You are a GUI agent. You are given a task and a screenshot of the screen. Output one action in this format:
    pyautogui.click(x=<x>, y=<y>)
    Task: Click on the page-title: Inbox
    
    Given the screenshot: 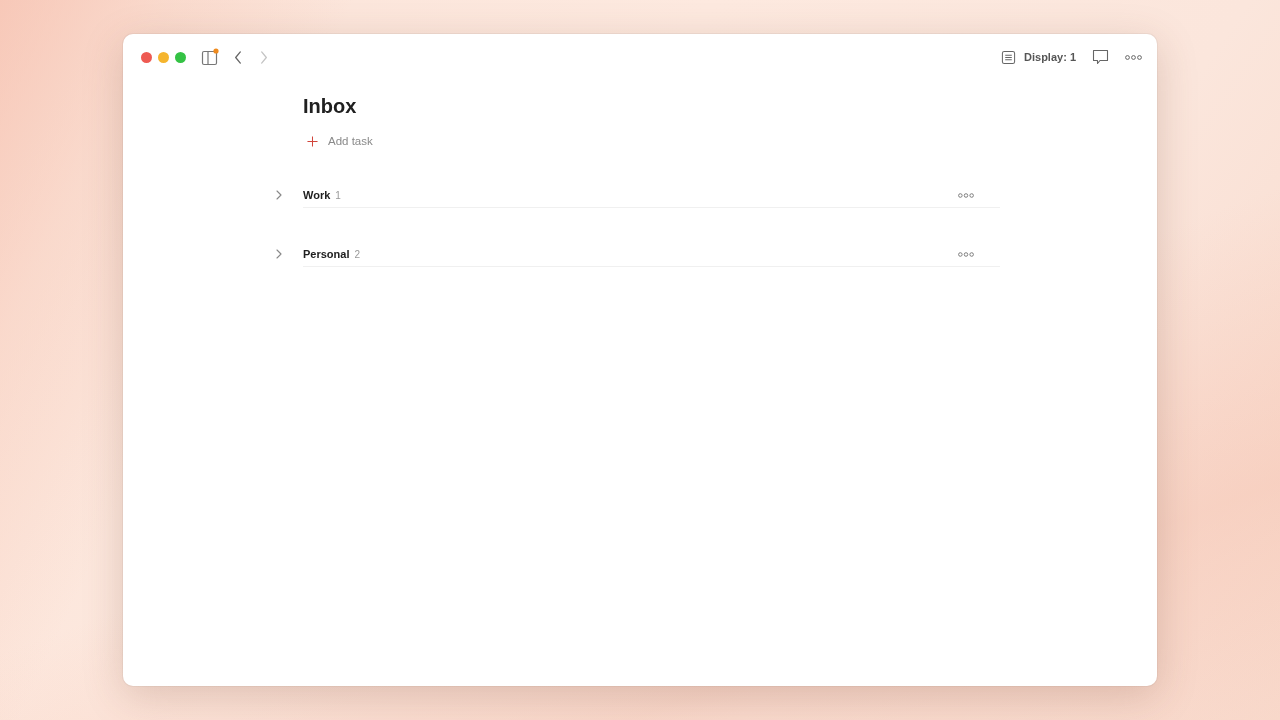 What is the action you would take?
    pyautogui.click(x=330, y=106)
    